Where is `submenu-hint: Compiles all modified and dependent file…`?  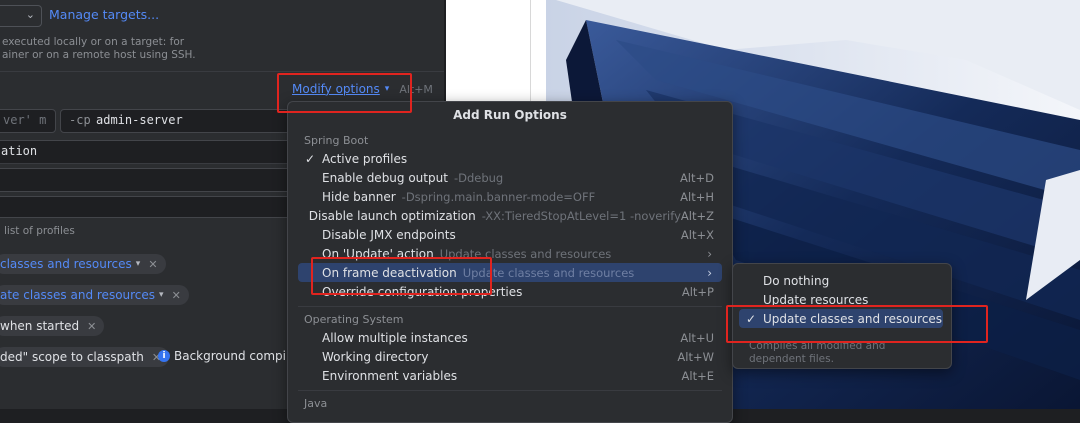
submenu-hint: Compiles all modified and dependent file… is located at coordinates (817, 352).